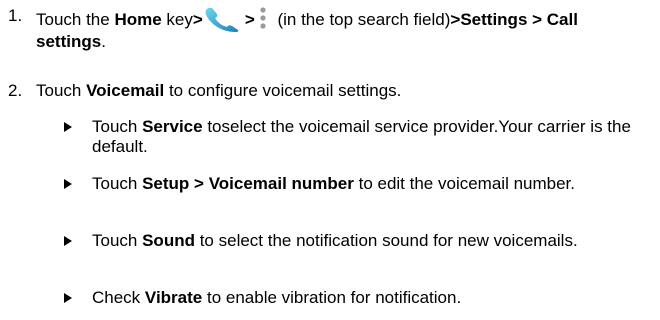  Describe the element at coordinates (138, 19) in the screenshot. I see `home-key-label: Home` at that location.